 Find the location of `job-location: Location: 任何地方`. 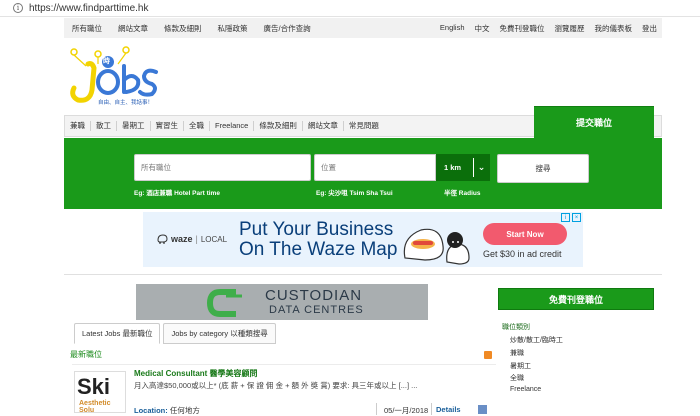

job-location: Location: 任何地方 is located at coordinates (167, 410).